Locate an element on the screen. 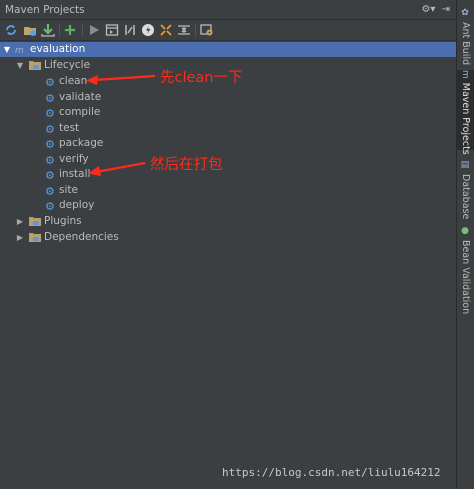 The width and height of the screenshot is (474, 489). run-config-icon is located at coordinates (112, 30).